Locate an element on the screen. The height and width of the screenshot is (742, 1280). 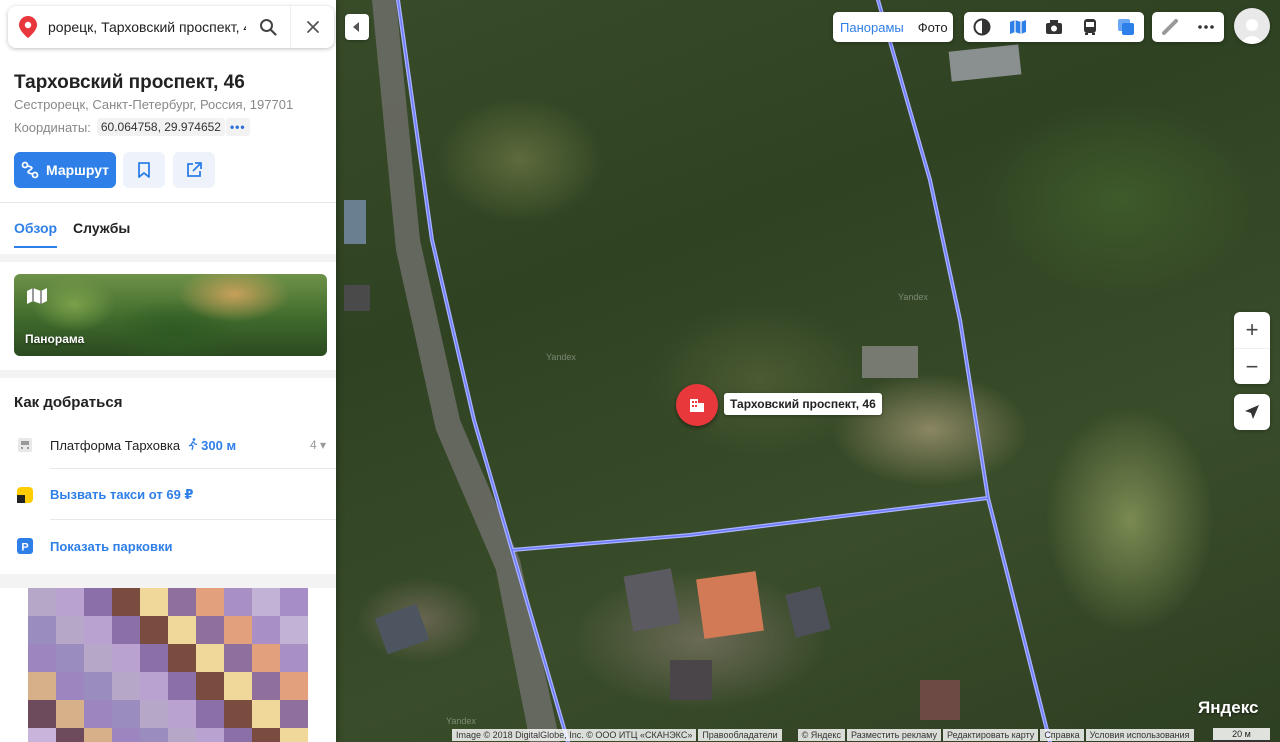
taxi-row: Вызвать такси от 69 ₽ is located at coordinates (170, 495).